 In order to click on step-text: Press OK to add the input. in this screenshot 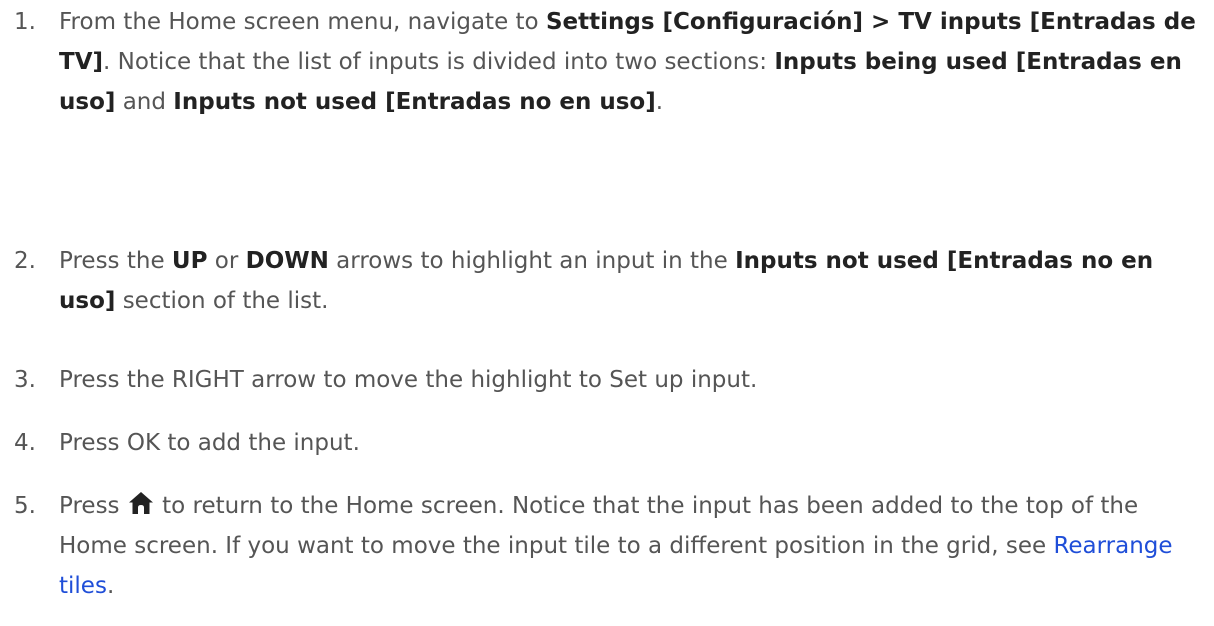, I will do `click(209, 443)`.